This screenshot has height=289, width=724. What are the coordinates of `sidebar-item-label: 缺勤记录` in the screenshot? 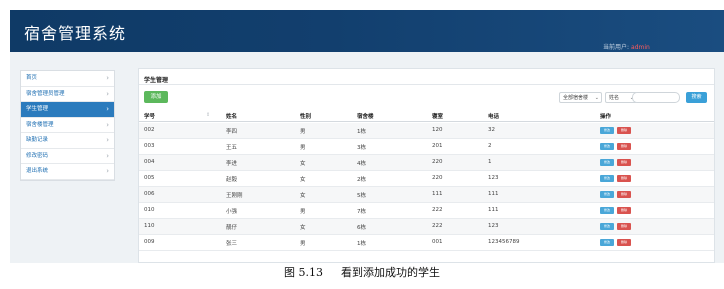 It's located at (37, 140).